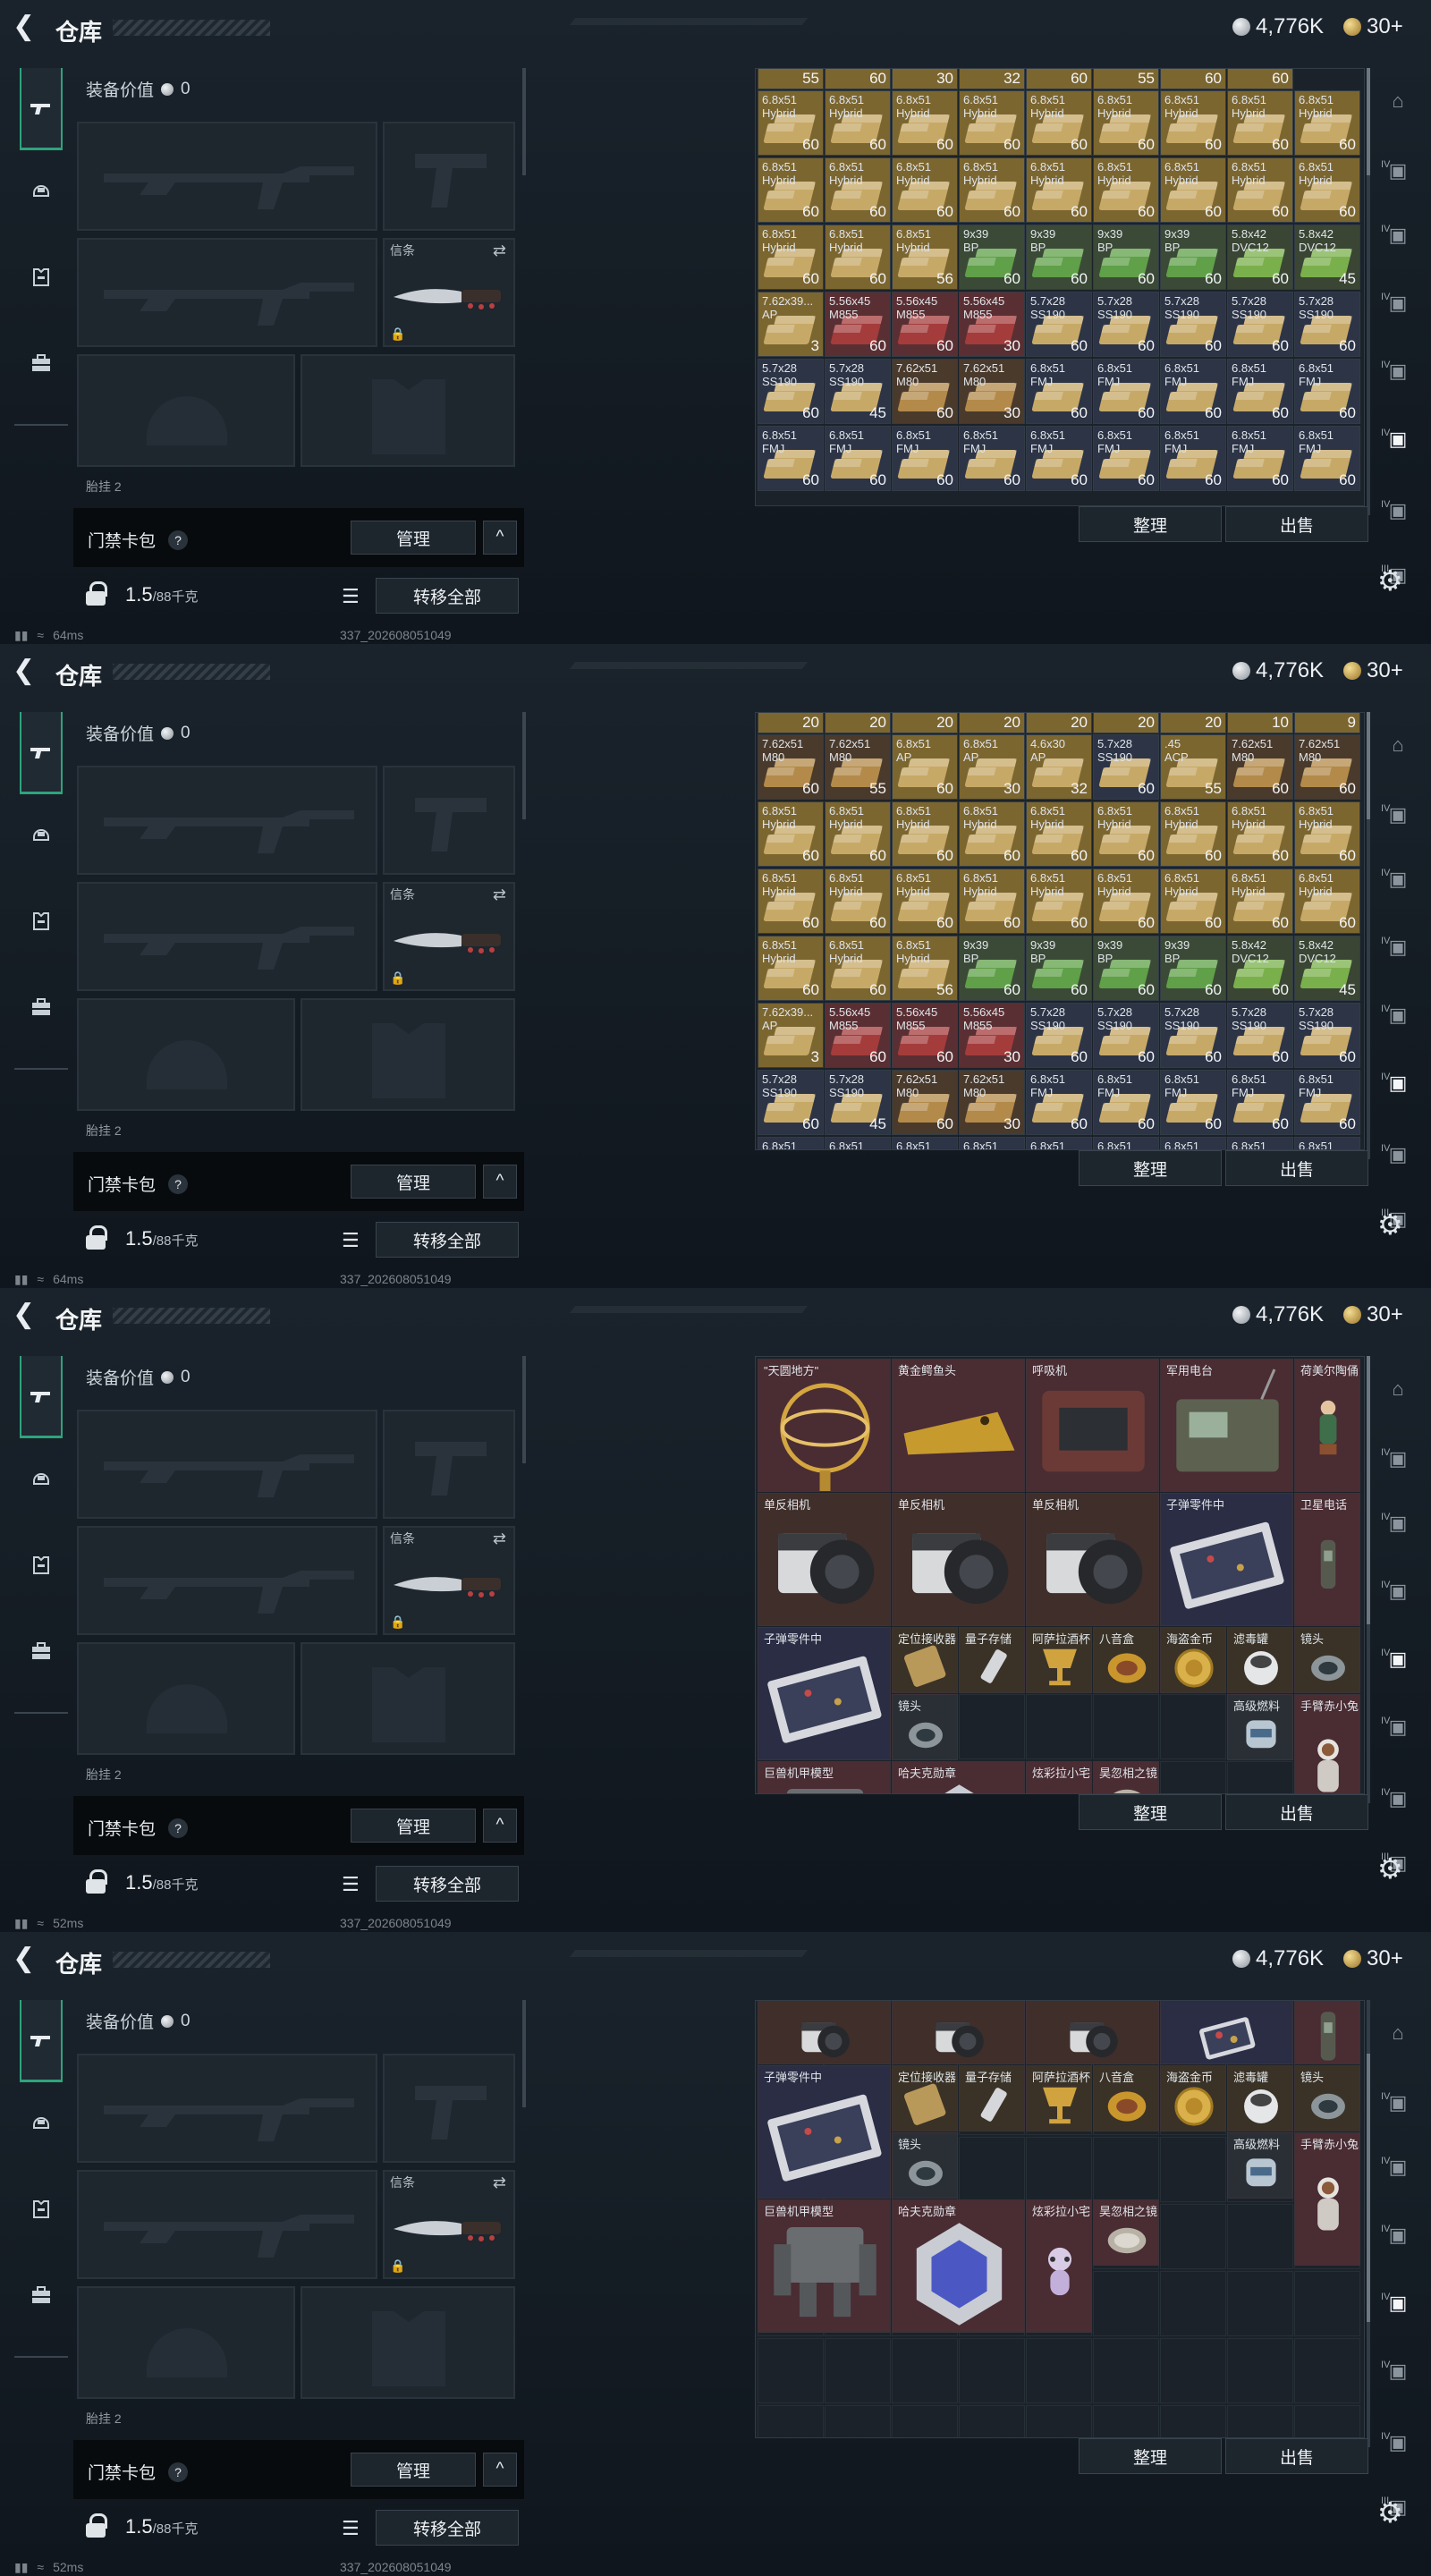 Image resolution: width=1431 pixels, height=2576 pixels. Describe the element at coordinates (408, 1698) in the screenshot. I see `armor-slot` at that location.